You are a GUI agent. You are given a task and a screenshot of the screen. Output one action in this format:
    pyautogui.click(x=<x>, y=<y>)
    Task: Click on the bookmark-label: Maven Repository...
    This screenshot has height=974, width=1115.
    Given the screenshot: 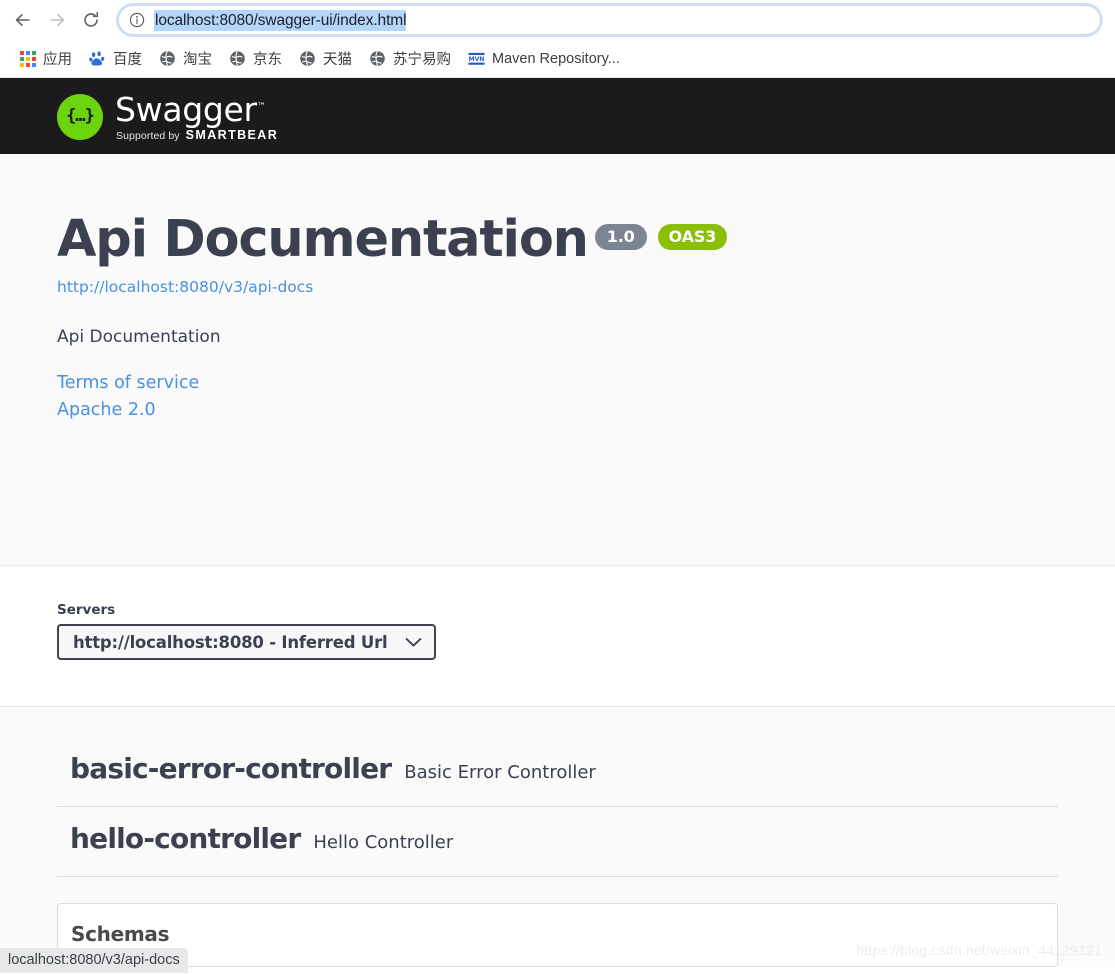 What is the action you would take?
    pyautogui.click(x=556, y=58)
    